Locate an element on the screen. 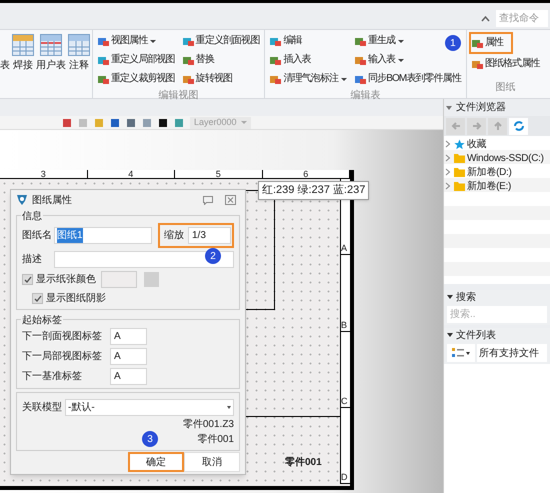 The image size is (550, 493). field-label: 下一局部视图标签 is located at coordinates (62, 357).